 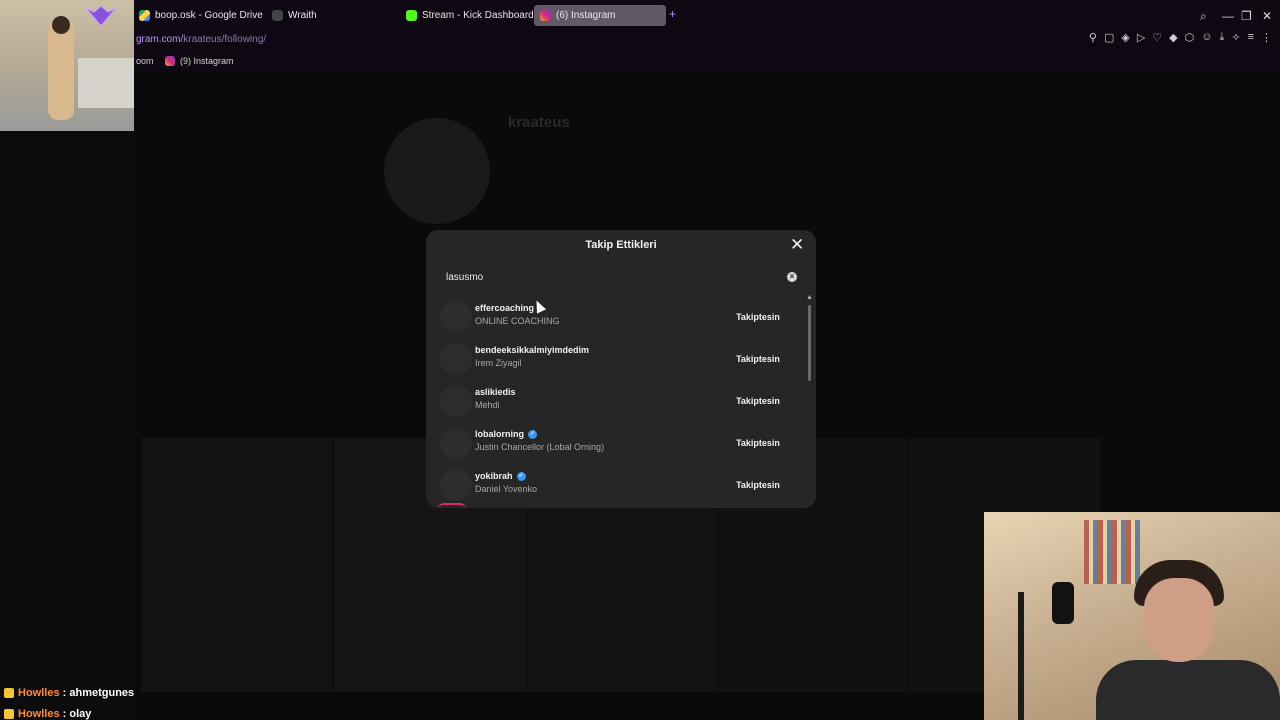 I want to click on url-domain: gram.com/, so click(x=160, y=39).